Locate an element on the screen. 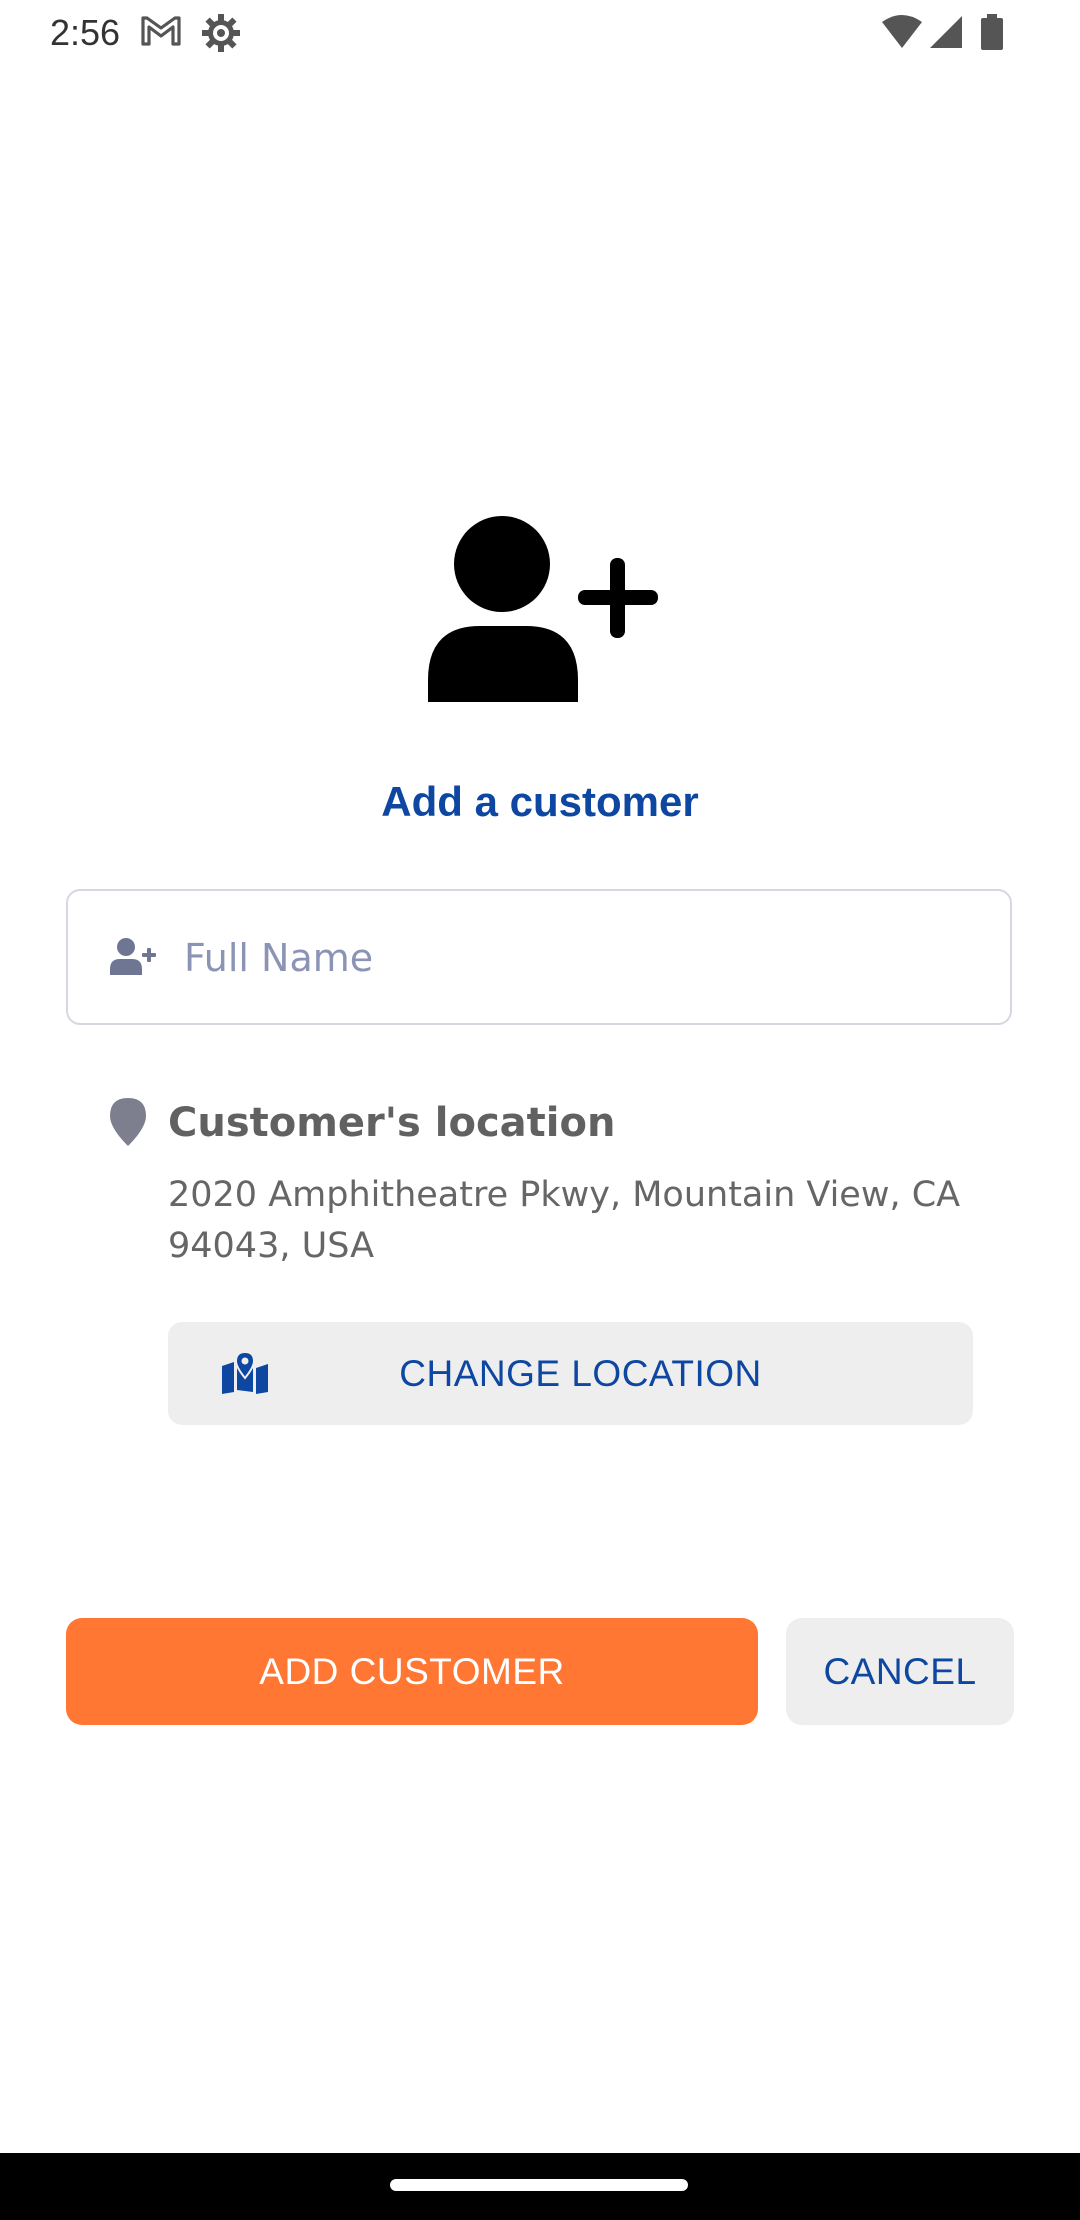  gmail-icon is located at coordinates (161, 31).